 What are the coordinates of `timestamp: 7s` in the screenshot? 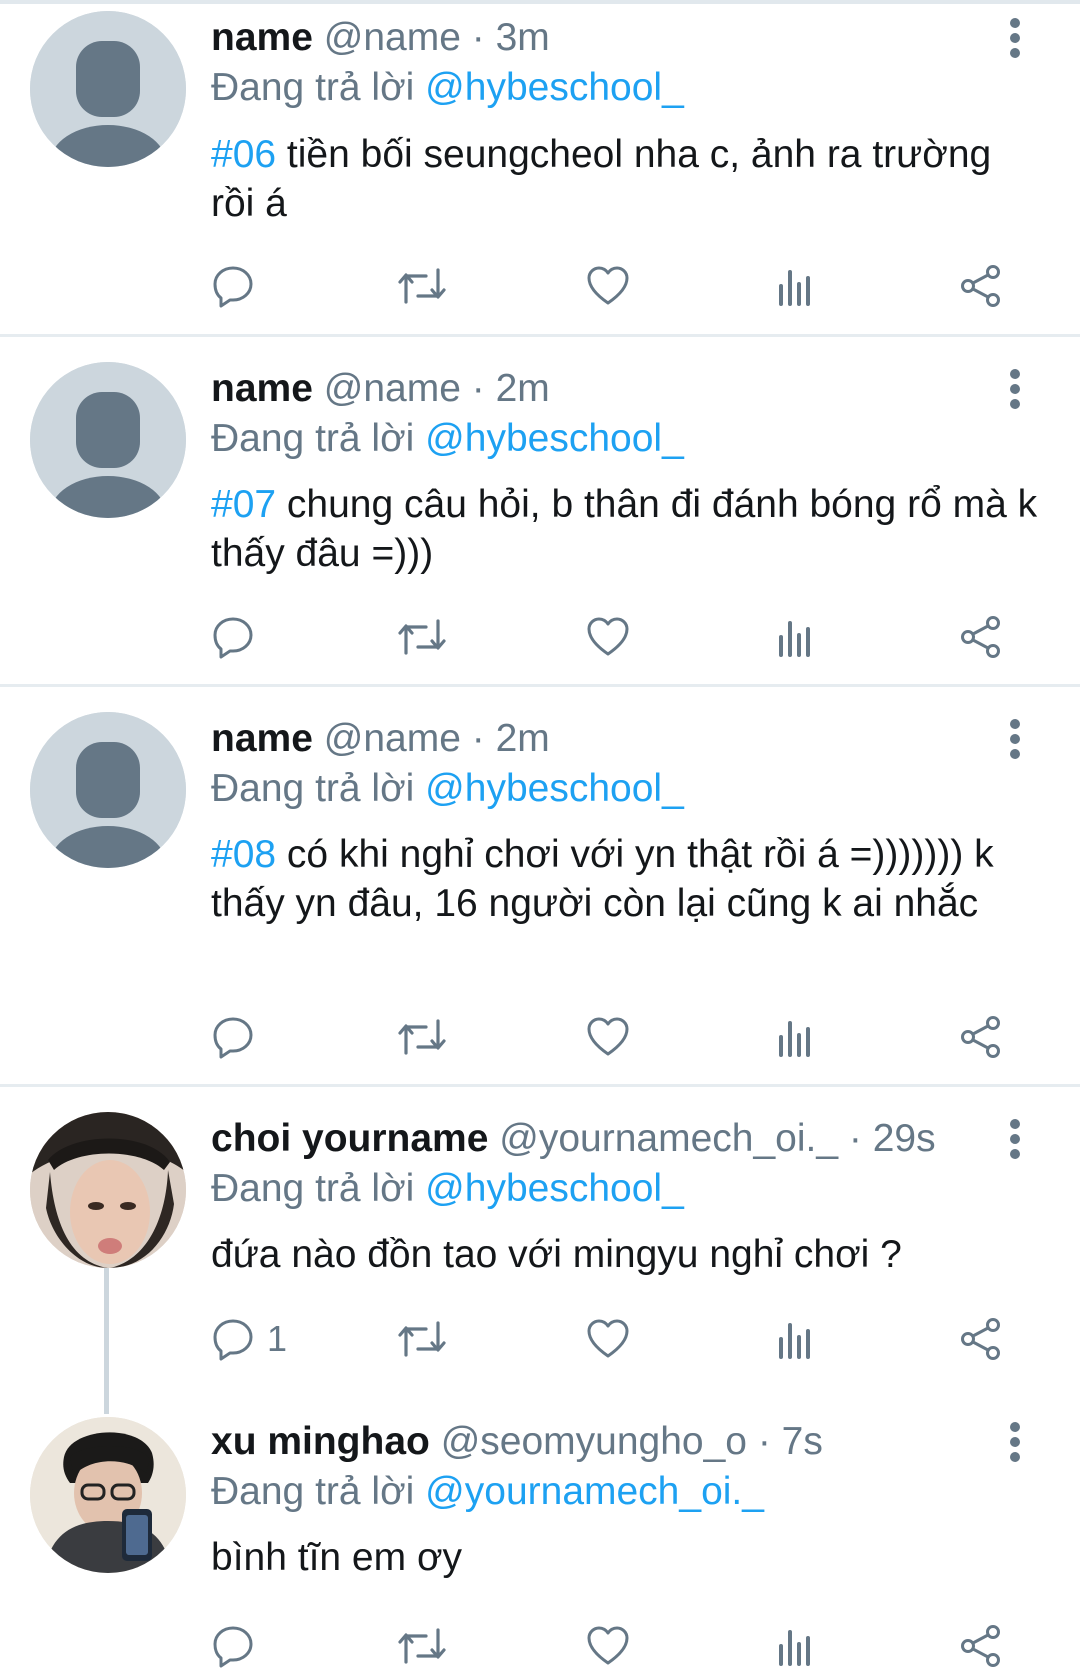 It's located at (802, 1441).